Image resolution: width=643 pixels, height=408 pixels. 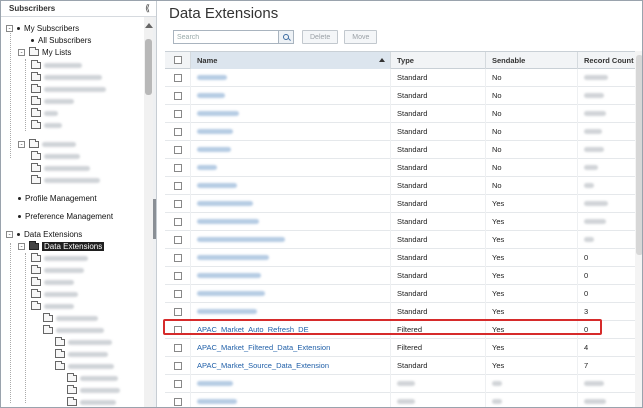 What do you see at coordinates (42, 28) in the screenshot?
I see `tree-item-my-subscribers: - My Subscribers` at bounding box center [42, 28].